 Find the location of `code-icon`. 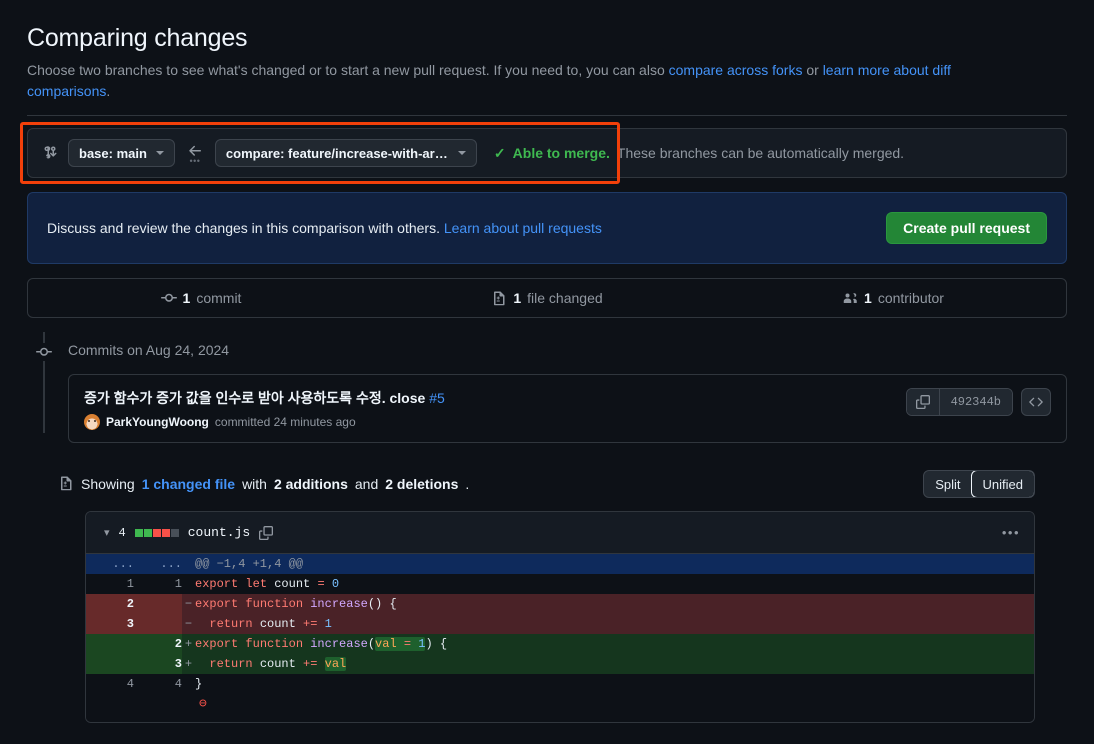

code-icon is located at coordinates (1036, 402).